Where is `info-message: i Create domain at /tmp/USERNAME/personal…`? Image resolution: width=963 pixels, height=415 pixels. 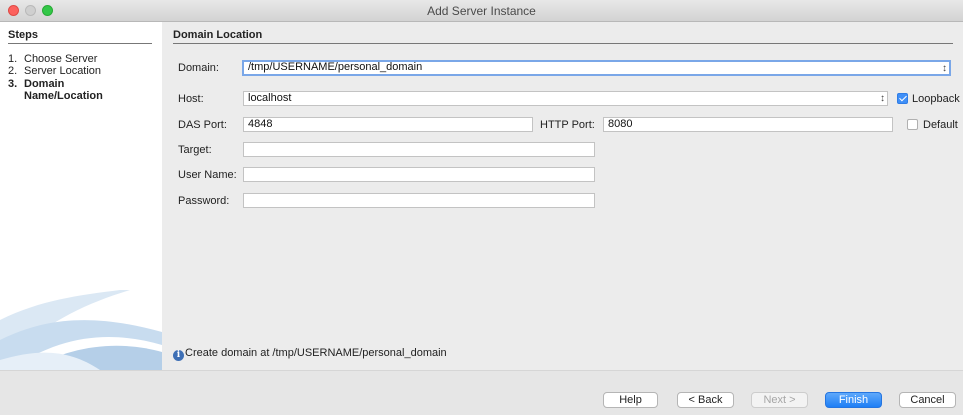 info-message: i Create domain at /tmp/USERNAME/personal… is located at coordinates (310, 354).